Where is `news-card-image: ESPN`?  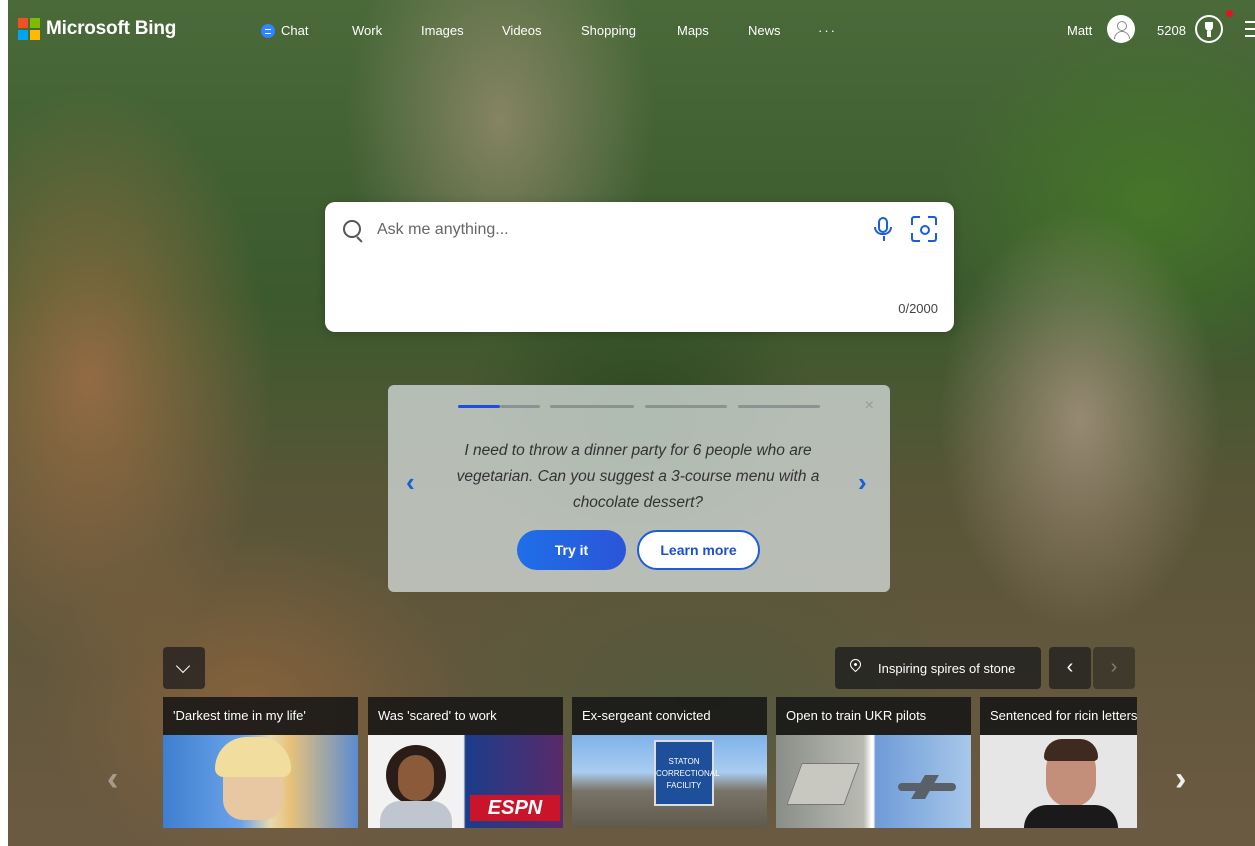
news-card-image: ESPN is located at coordinates (465, 781).